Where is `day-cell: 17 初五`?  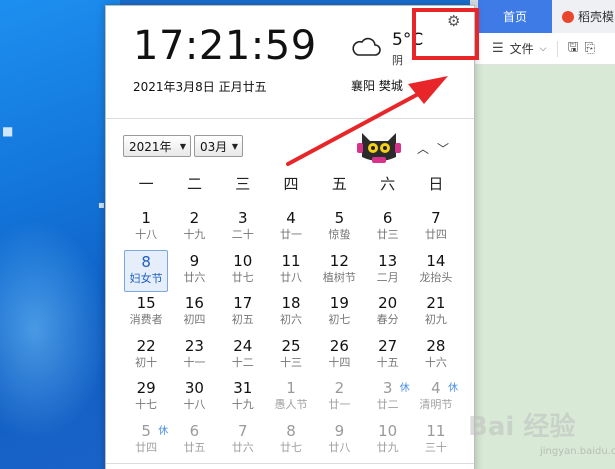 day-cell: 17 初五 is located at coordinates (243, 313).